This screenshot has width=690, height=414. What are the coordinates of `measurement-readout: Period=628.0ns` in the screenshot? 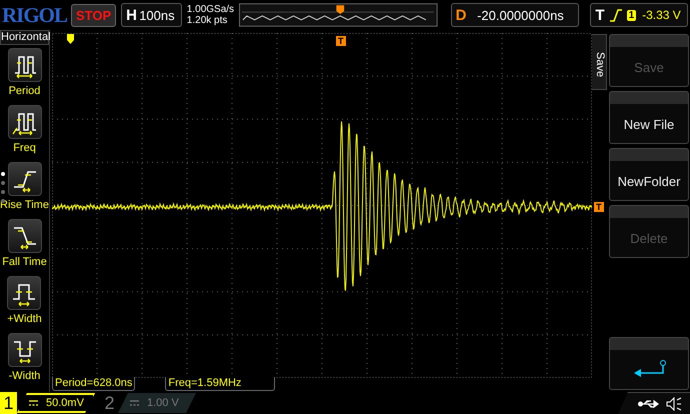 It's located at (94, 384).